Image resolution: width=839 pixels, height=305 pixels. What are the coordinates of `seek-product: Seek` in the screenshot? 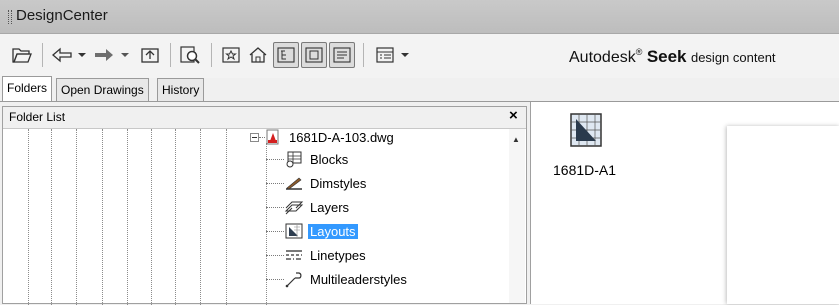 It's located at (666, 56).